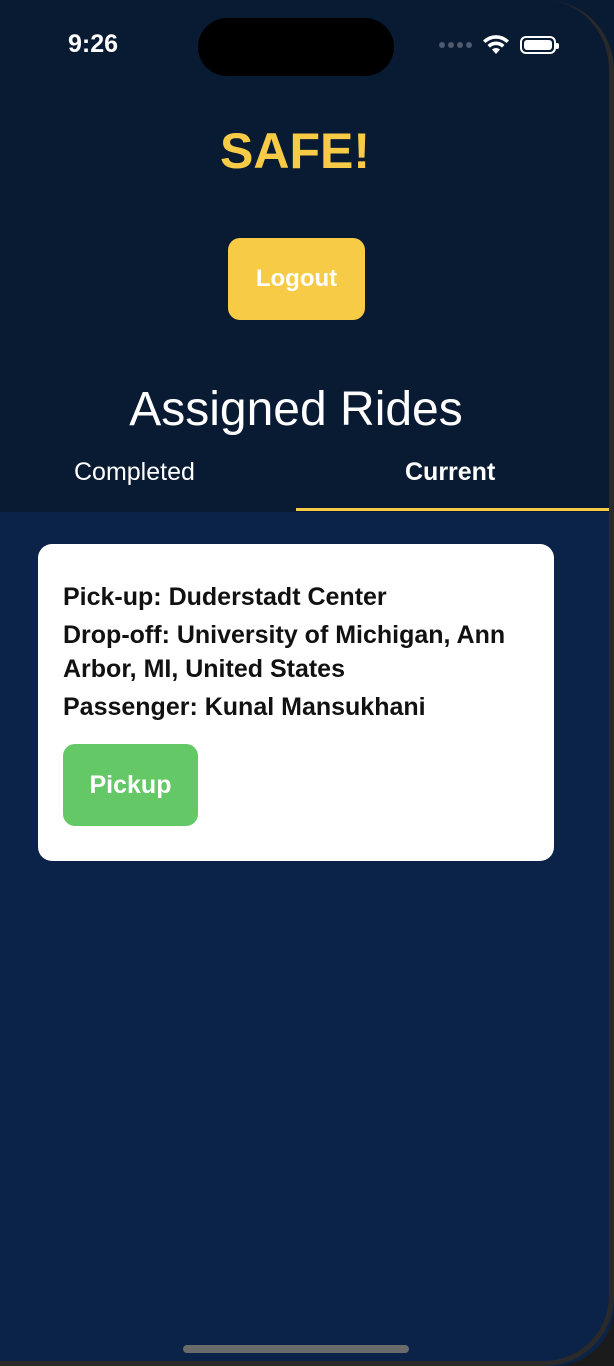 The height and width of the screenshot is (1366, 614). What do you see at coordinates (539, 45) in the screenshot?
I see `battery-icon` at bounding box center [539, 45].